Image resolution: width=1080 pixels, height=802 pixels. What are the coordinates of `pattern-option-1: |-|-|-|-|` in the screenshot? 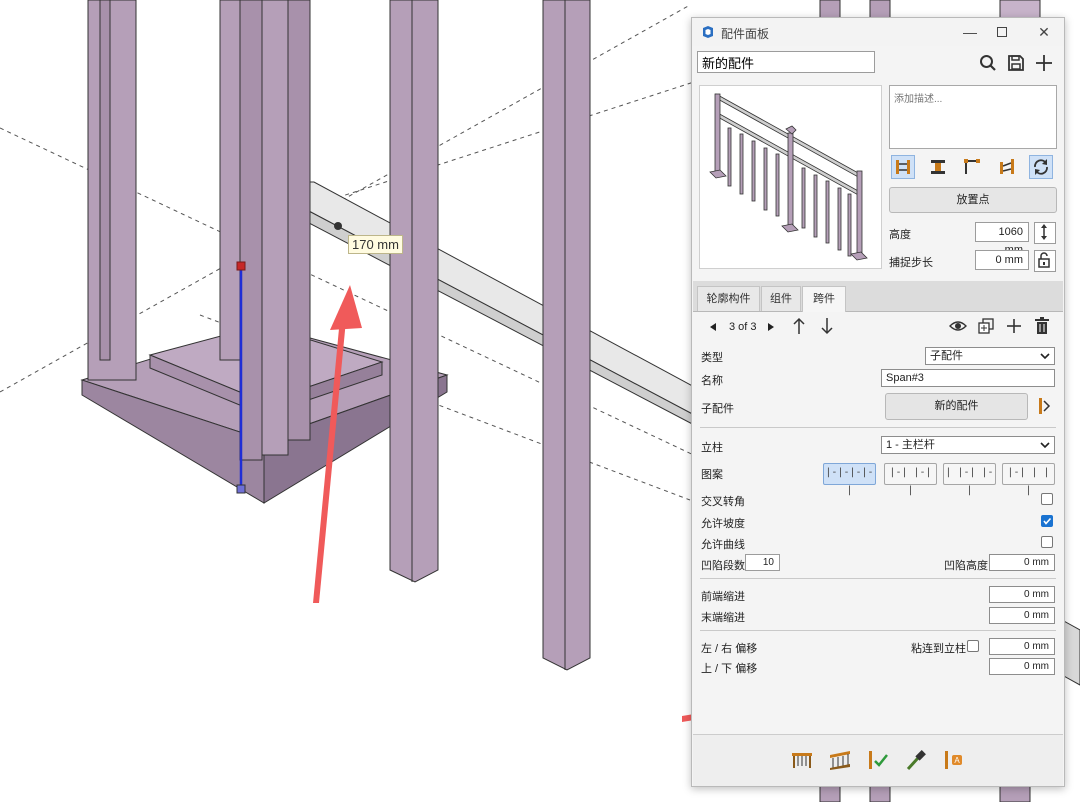 It's located at (849, 479).